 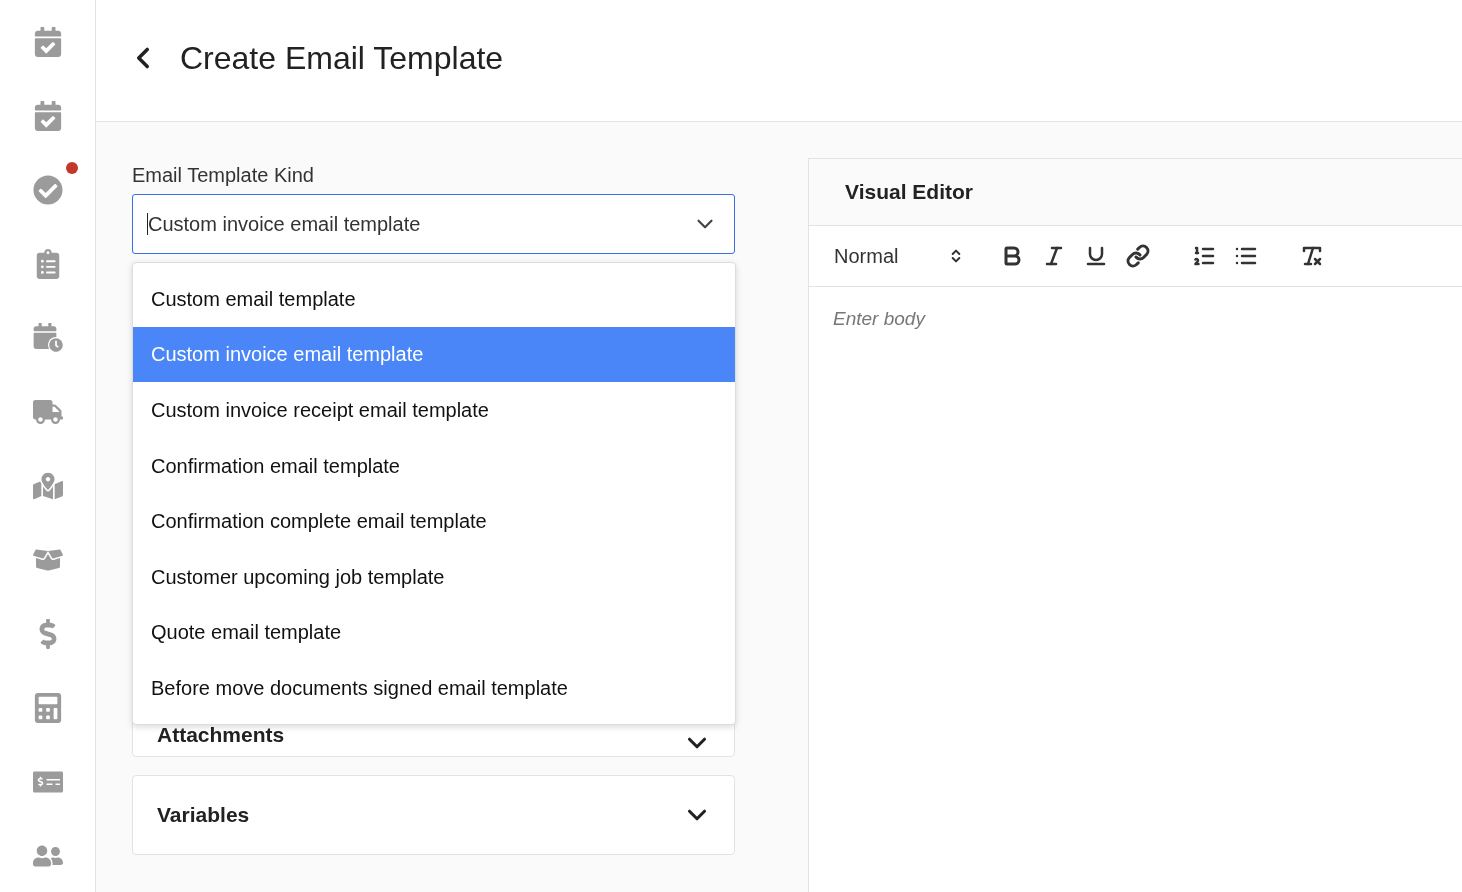 I want to click on dropdown-option: Confirmation complete email template, so click(x=434, y=521).